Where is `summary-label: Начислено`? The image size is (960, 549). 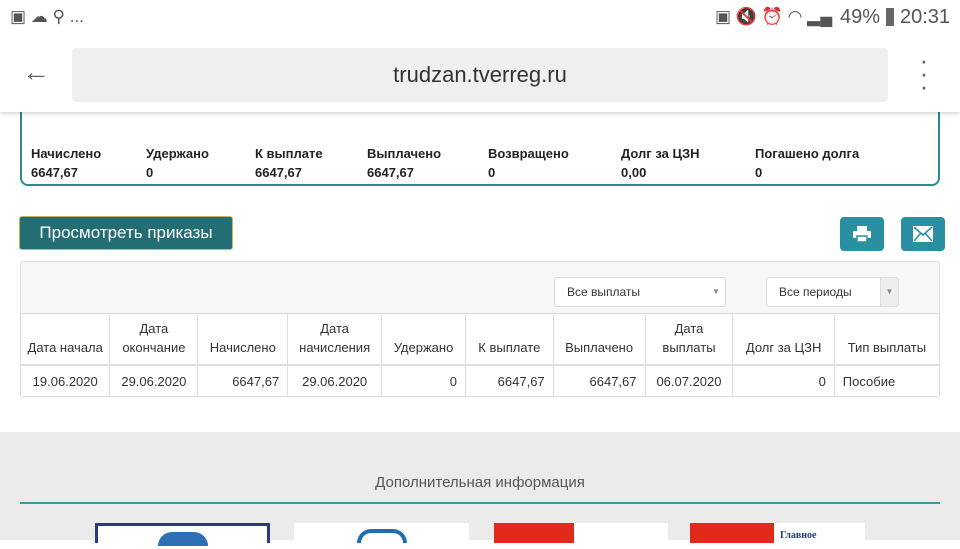
summary-label: Начислено is located at coordinates (66, 153).